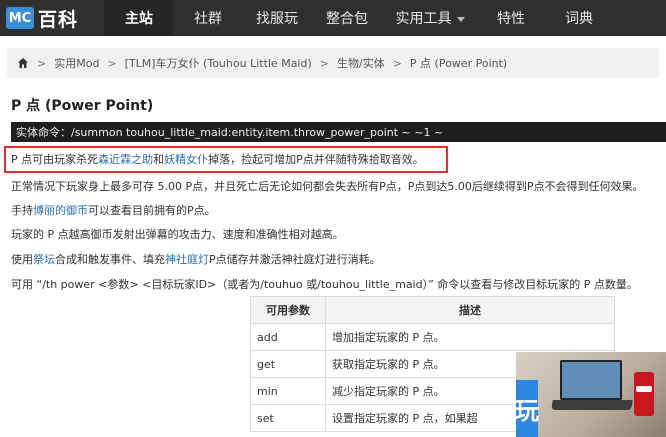 This screenshot has height=437, width=666. What do you see at coordinates (218, 63) in the screenshot?
I see `breadcrumb-item-tlm: [TLM]车万女仆 (Touhou Little Maid)` at bounding box center [218, 63].